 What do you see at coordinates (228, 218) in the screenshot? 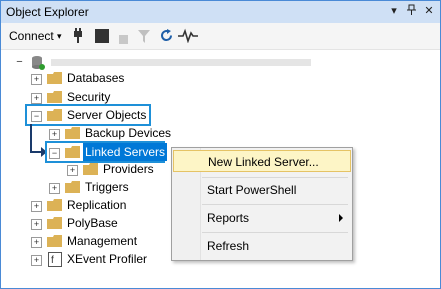
I see `menu-item-label: Reports` at bounding box center [228, 218].